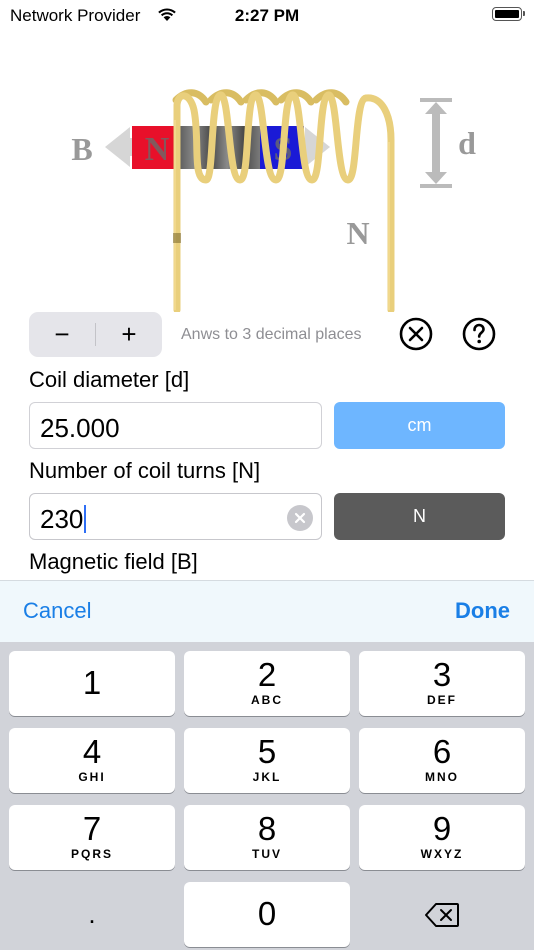 The height and width of the screenshot is (950, 534). I want to click on diameter-value: 25.000, so click(80, 428).